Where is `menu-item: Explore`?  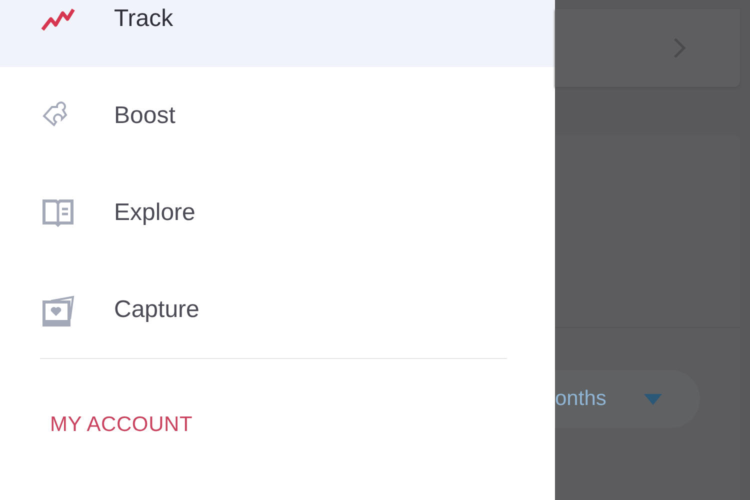 menu-item: Explore is located at coordinates (277, 212).